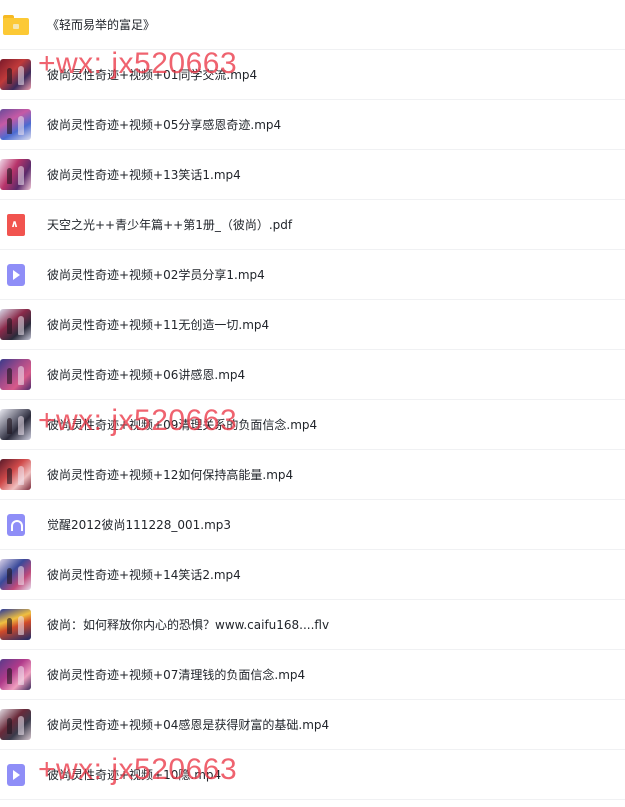  I want to click on file-name: 《轻而易举的富足》, so click(101, 25).